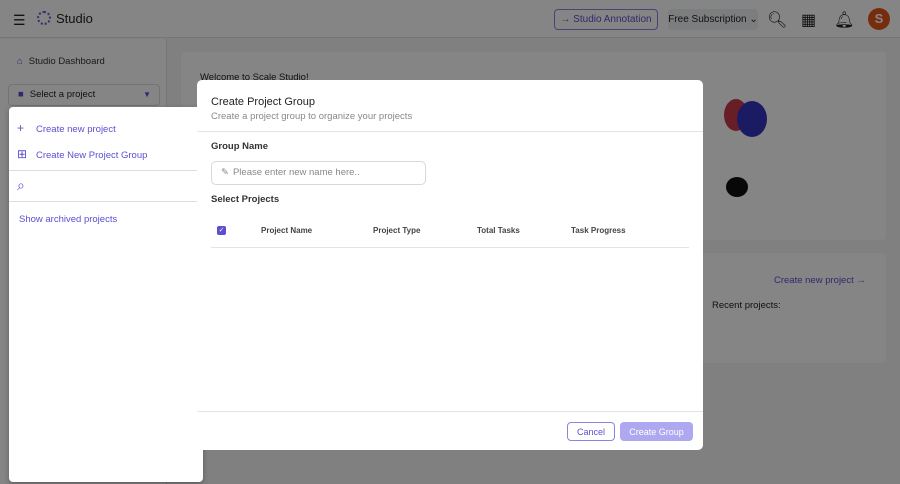 Image resolution: width=900 pixels, height=484 pixels. What do you see at coordinates (450, 247) in the screenshot?
I see `table-divider` at bounding box center [450, 247].